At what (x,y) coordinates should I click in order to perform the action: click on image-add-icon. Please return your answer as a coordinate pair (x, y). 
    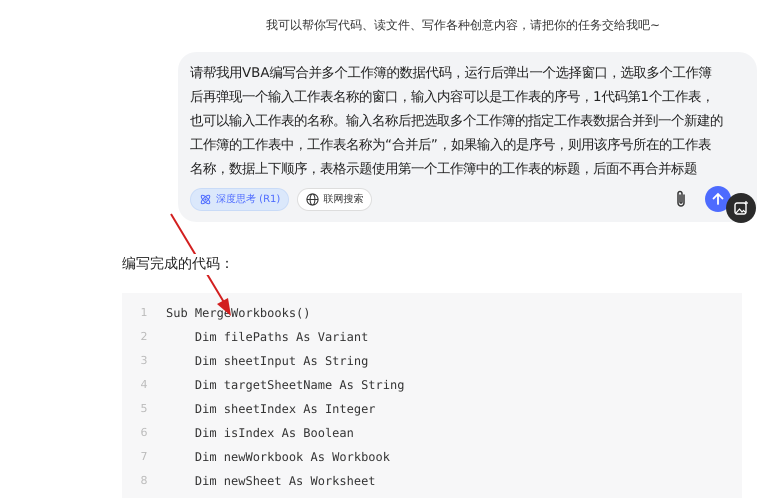
    Looking at the image, I should click on (741, 208).